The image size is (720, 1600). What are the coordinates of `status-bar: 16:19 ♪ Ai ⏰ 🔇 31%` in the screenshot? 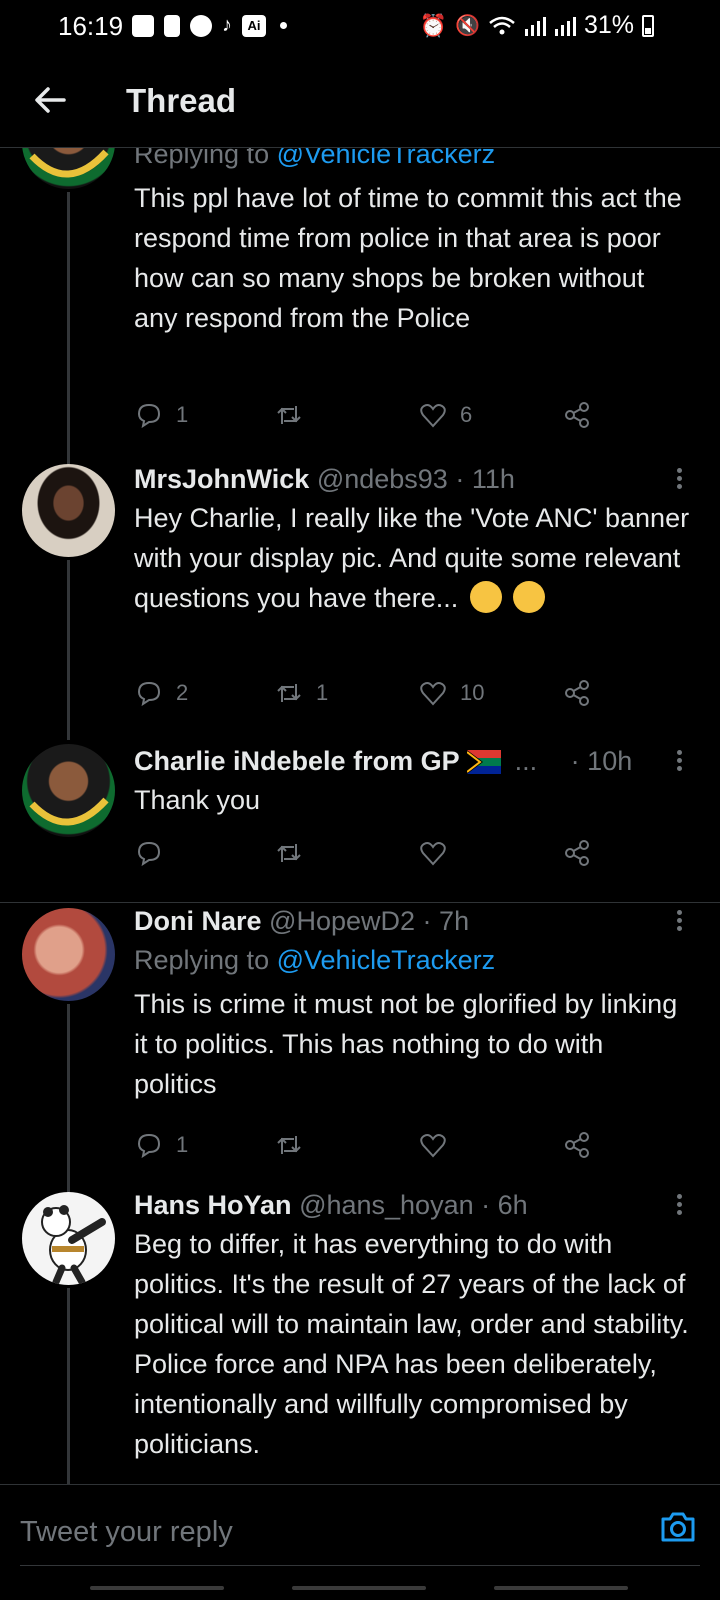 It's located at (360, 26).